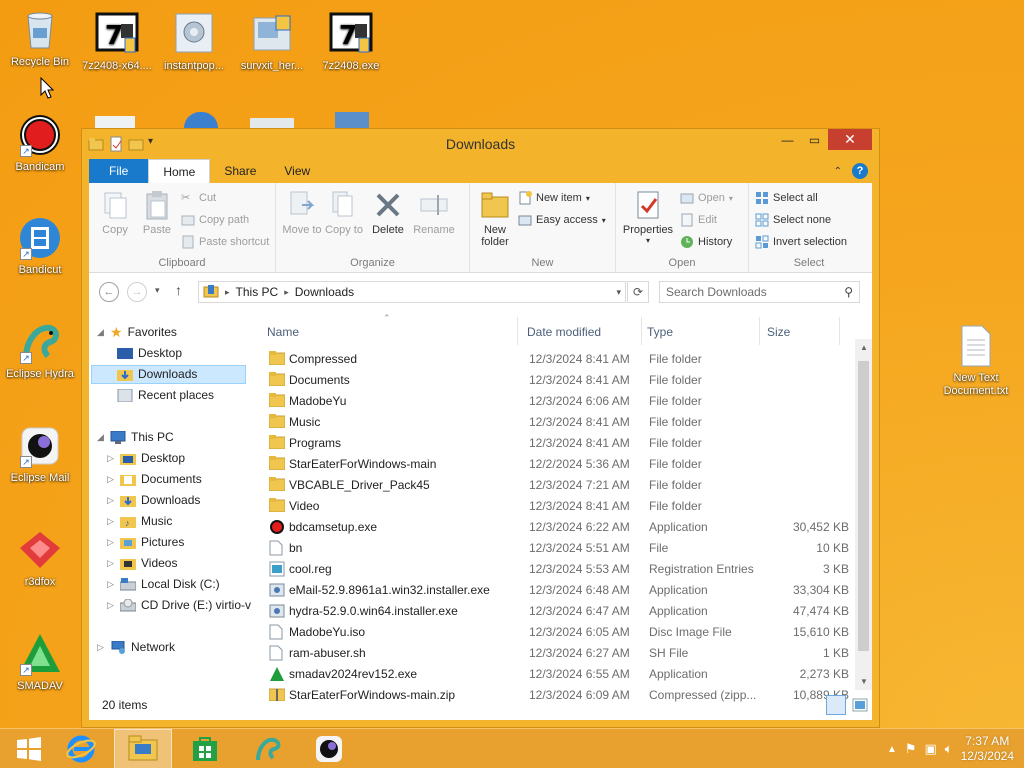 The height and width of the screenshot is (768, 1024). Describe the element at coordinates (838, 171) in the screenshot. I see `minimize-ribbon-icon: ⌃` at that location.